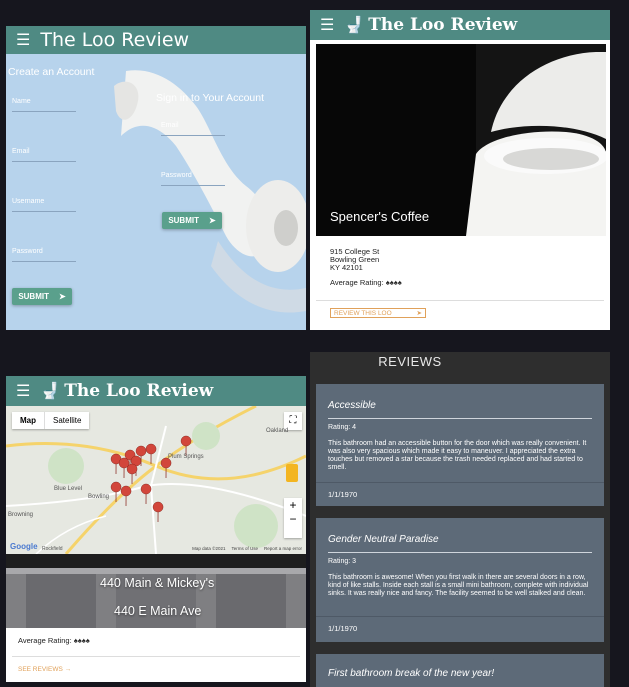 This screenshot has height=687, width=629. I want to click on review-title: Accessible, so click(352, 405).